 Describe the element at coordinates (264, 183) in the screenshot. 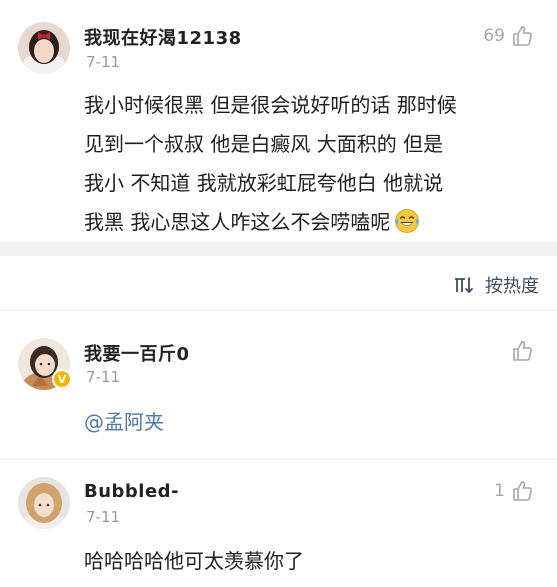

I see `comment-line: 我小 不知道 我就放彩虹屁夸他白 他就说` at that location.